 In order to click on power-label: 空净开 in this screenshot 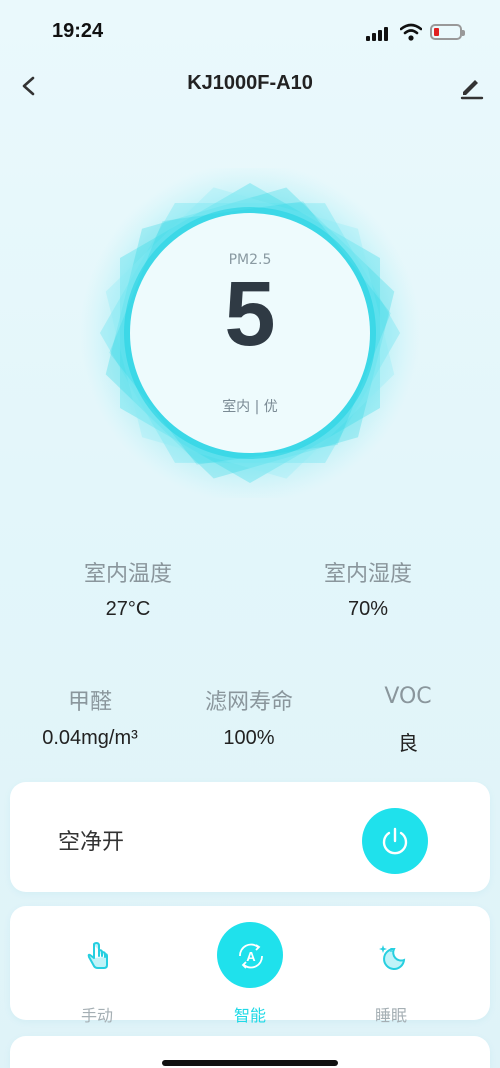, I will do `click(91, 842)`.